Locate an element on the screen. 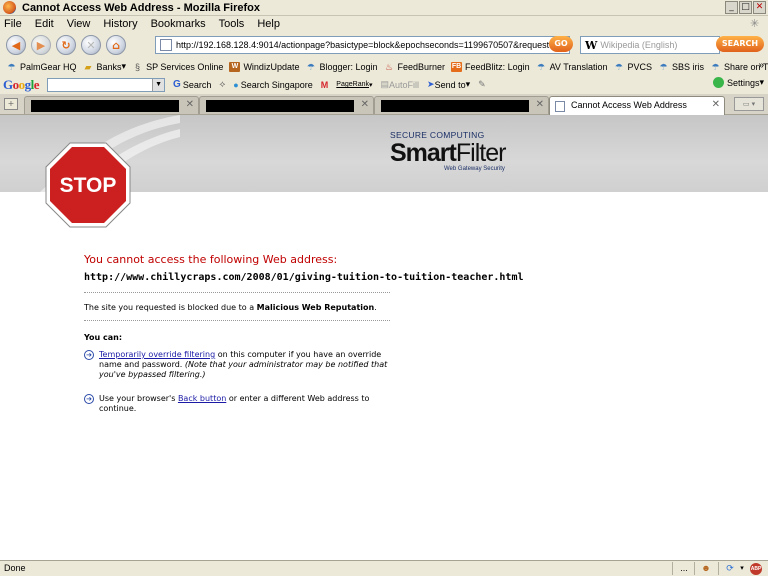 This screenshot has width=768, height=576. more-bookmarks-chevron-icon: » is located at coordinates (761, 65).